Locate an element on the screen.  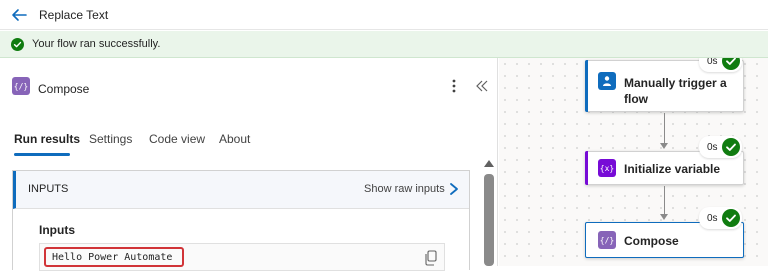
check-circle-icon is located at coordinates (17, 44).